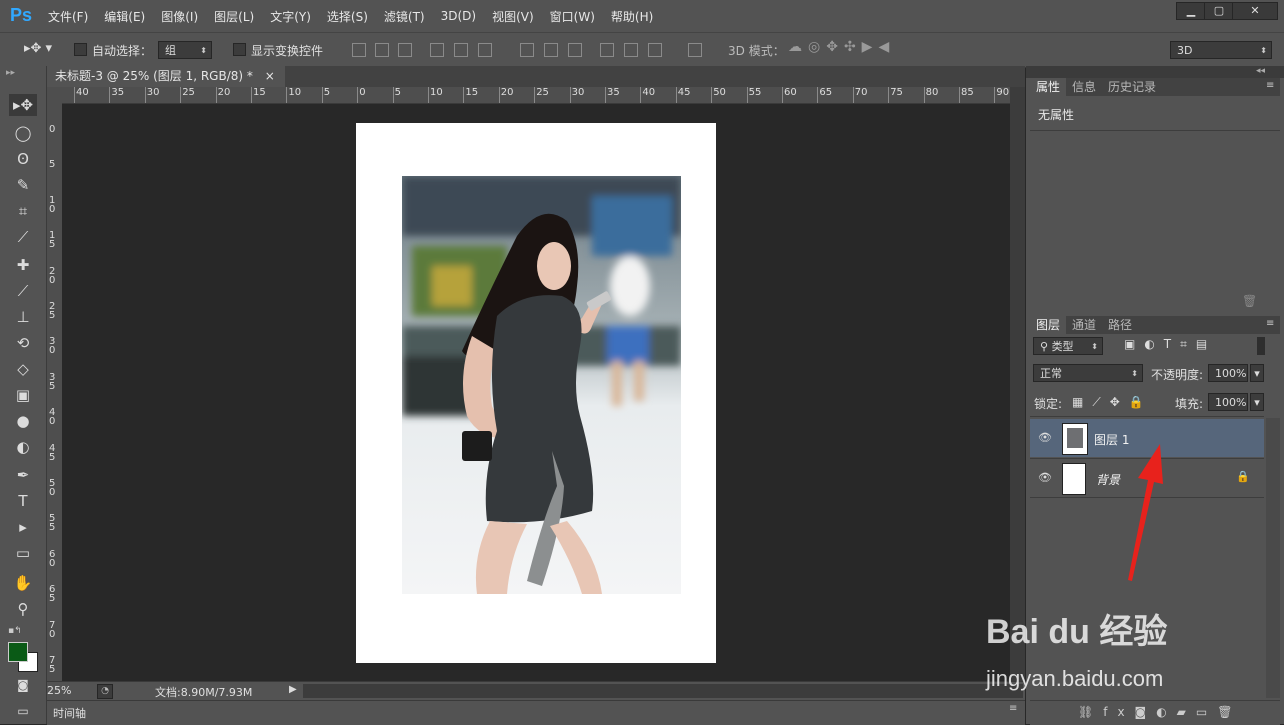 The image size is (1284, 725). Describe the element at coordinates (1228, 402) in the screenshot. I see `fill-field: 100%` at that location.